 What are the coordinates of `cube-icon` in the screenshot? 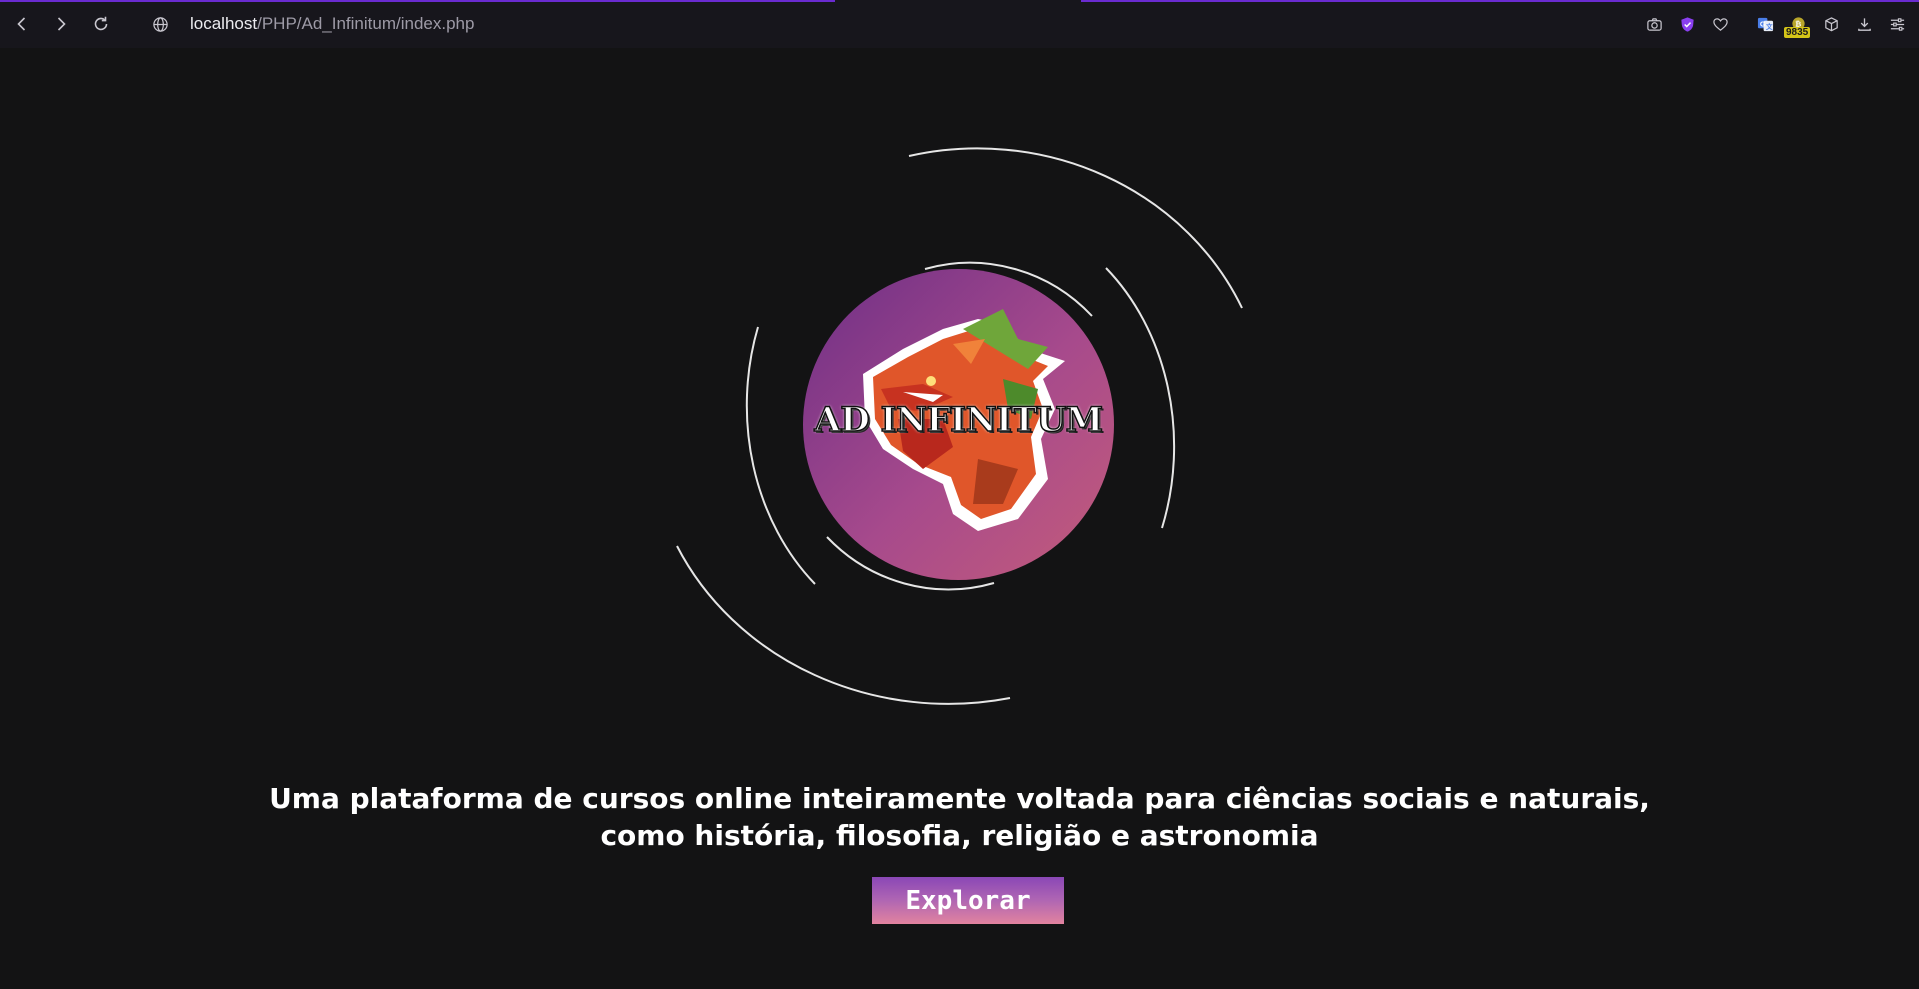 It's located at (1831, 24).